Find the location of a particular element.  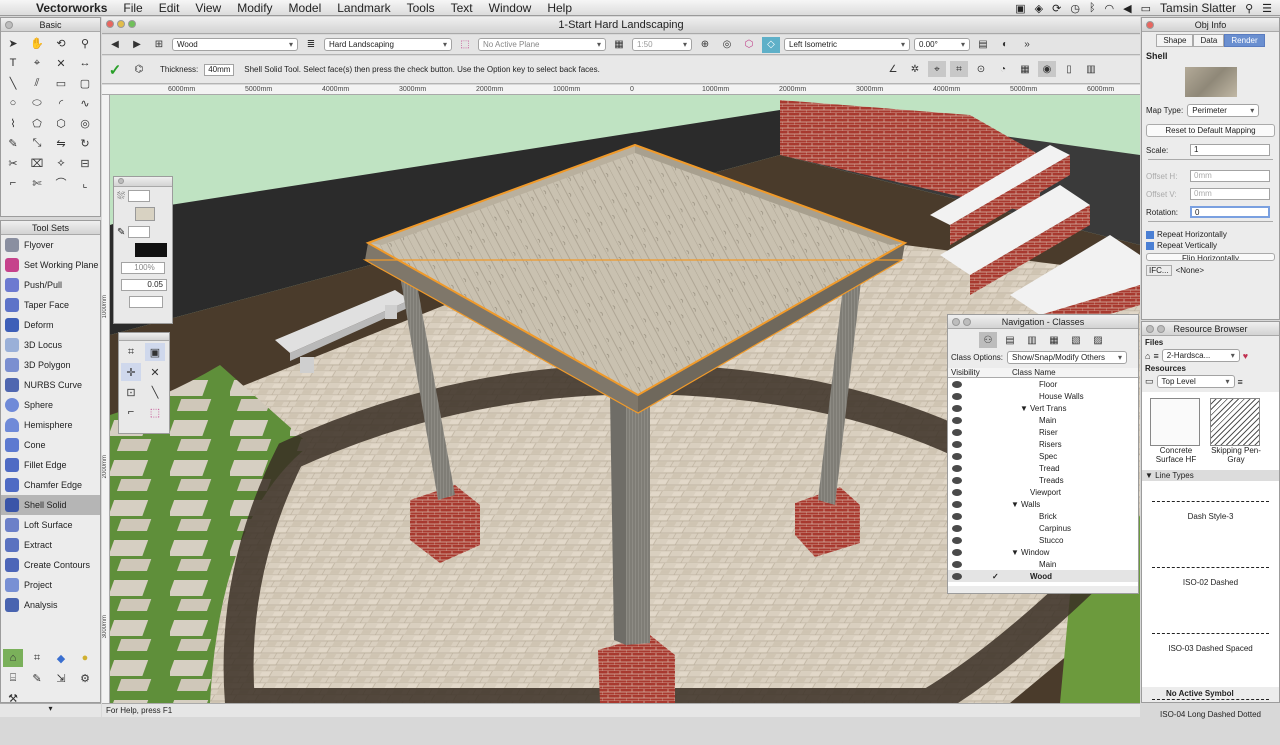

thickness-input: 40mm is located at coordinates (219, 69).